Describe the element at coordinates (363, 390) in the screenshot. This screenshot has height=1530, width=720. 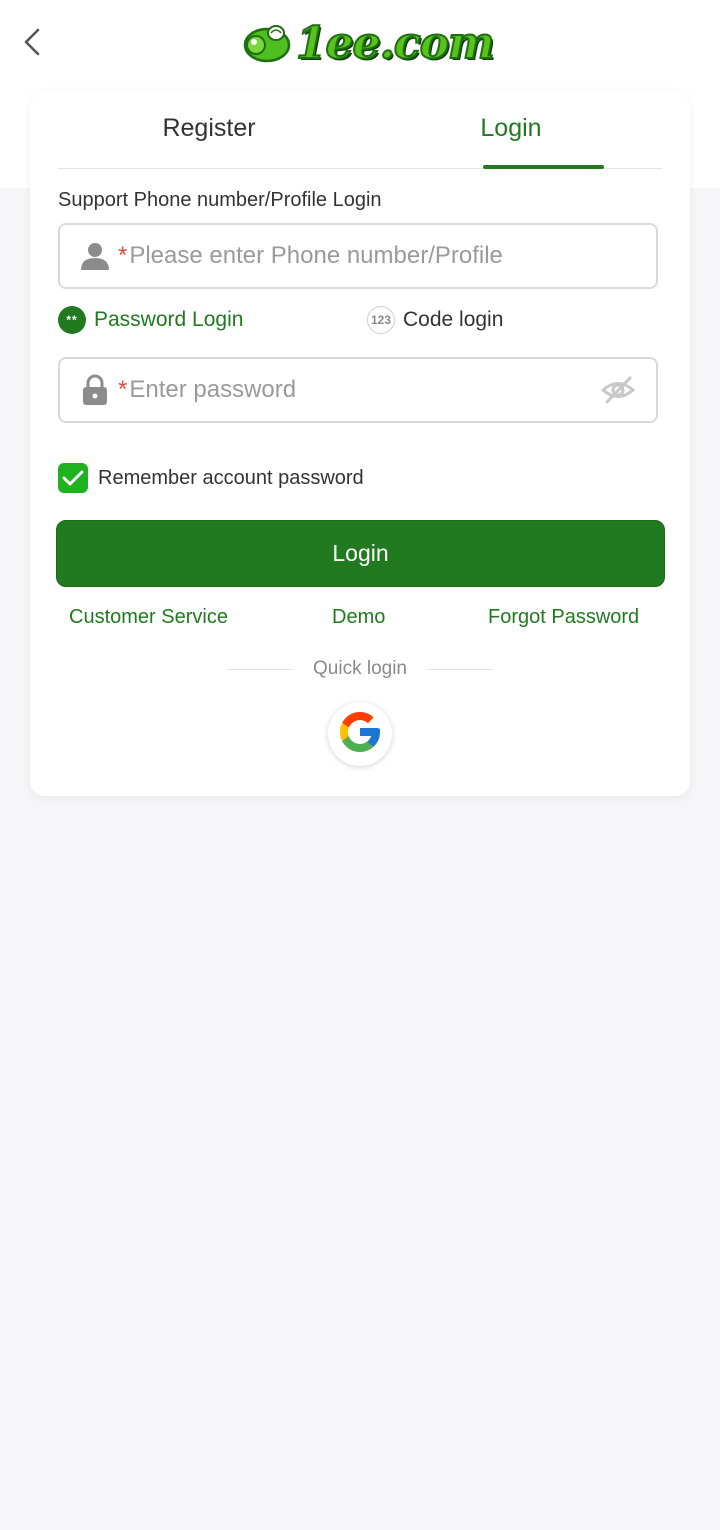
I see `password-input` at that location.